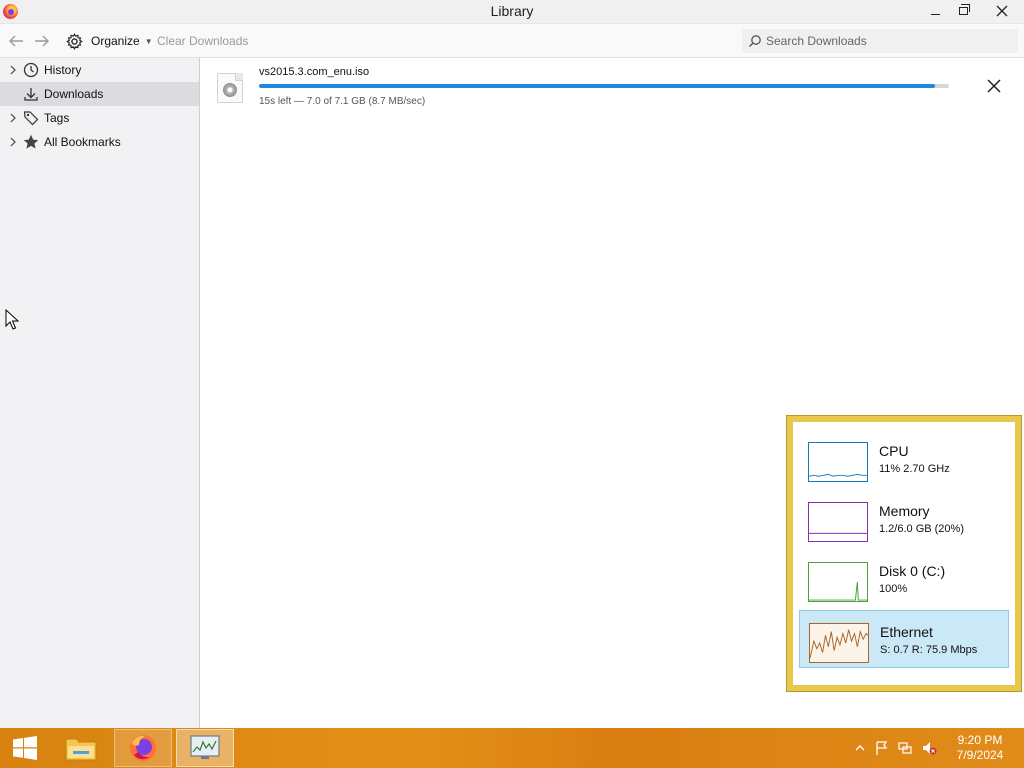 This screenshot has height=768, width=1024. Describe the element at coordinates (838, 582) in the screenshot. I see `disk-graph` at that location.